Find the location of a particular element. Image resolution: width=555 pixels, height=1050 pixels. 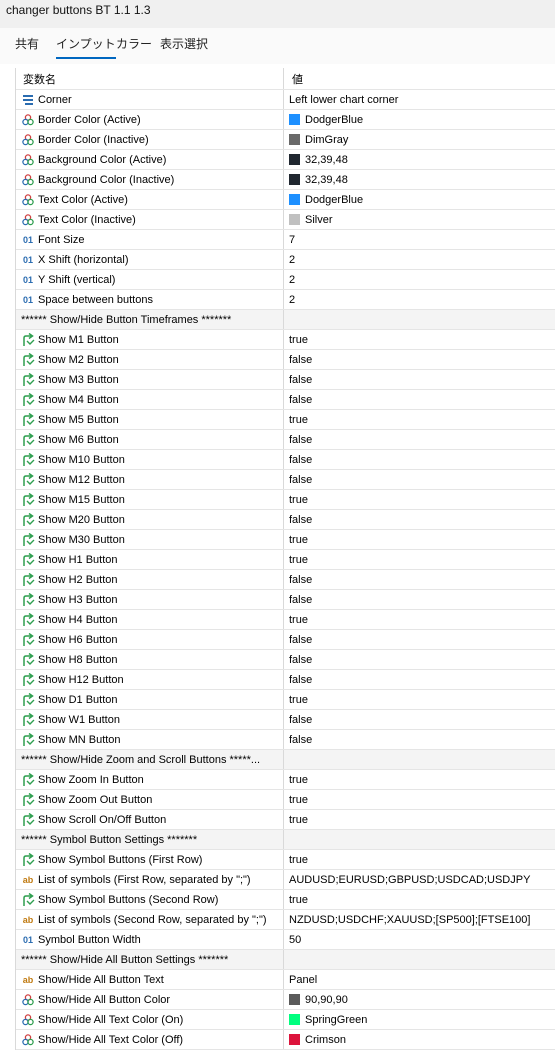

parameter-row: Show Symbol Buttons (Second Row) true is located at coordinates (285, 900).